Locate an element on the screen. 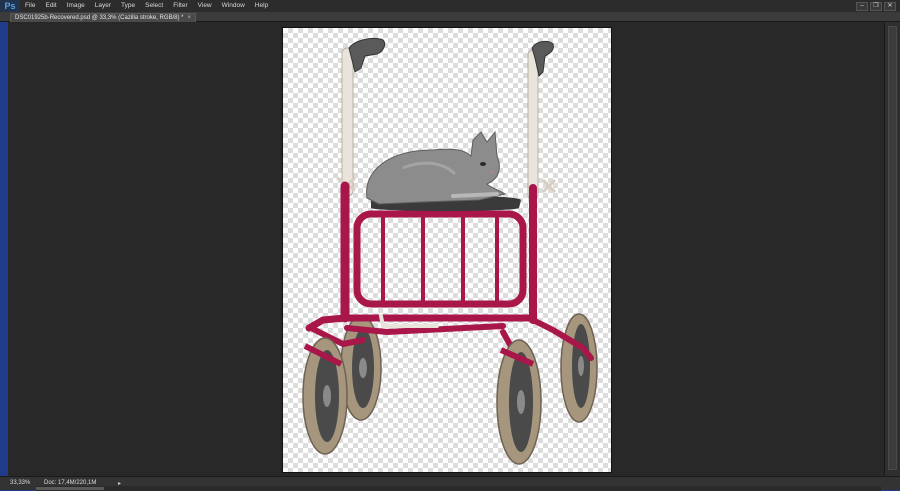  restore-button: ❐ is located at coordinates (876, 6).